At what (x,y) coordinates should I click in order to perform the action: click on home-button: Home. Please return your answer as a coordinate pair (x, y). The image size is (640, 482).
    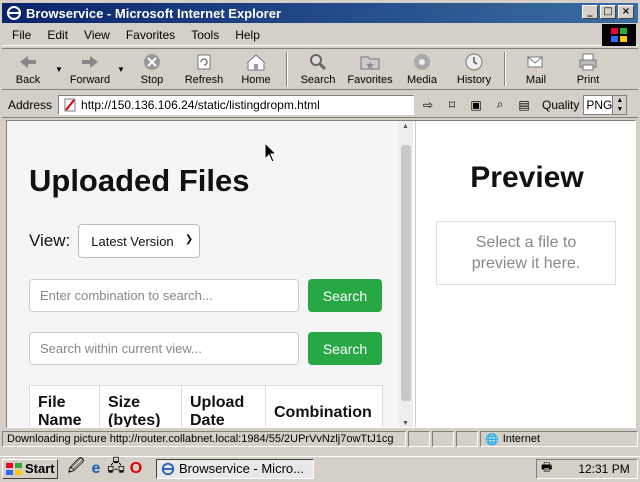
    Looking at the image, I should click on (256, 69).